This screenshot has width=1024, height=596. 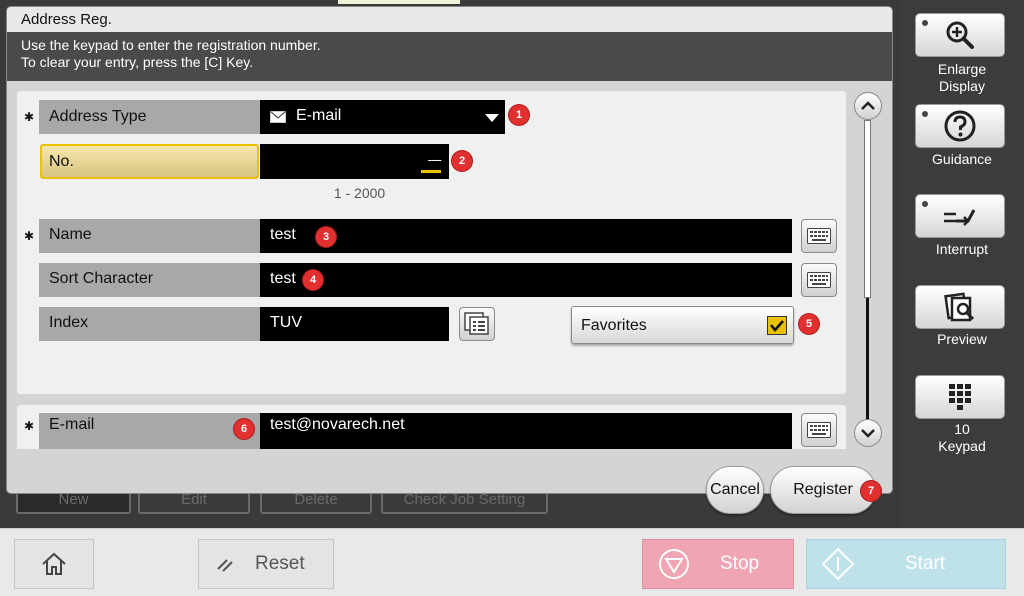 I want to click on text-cursor, so click(x=431, y=171).